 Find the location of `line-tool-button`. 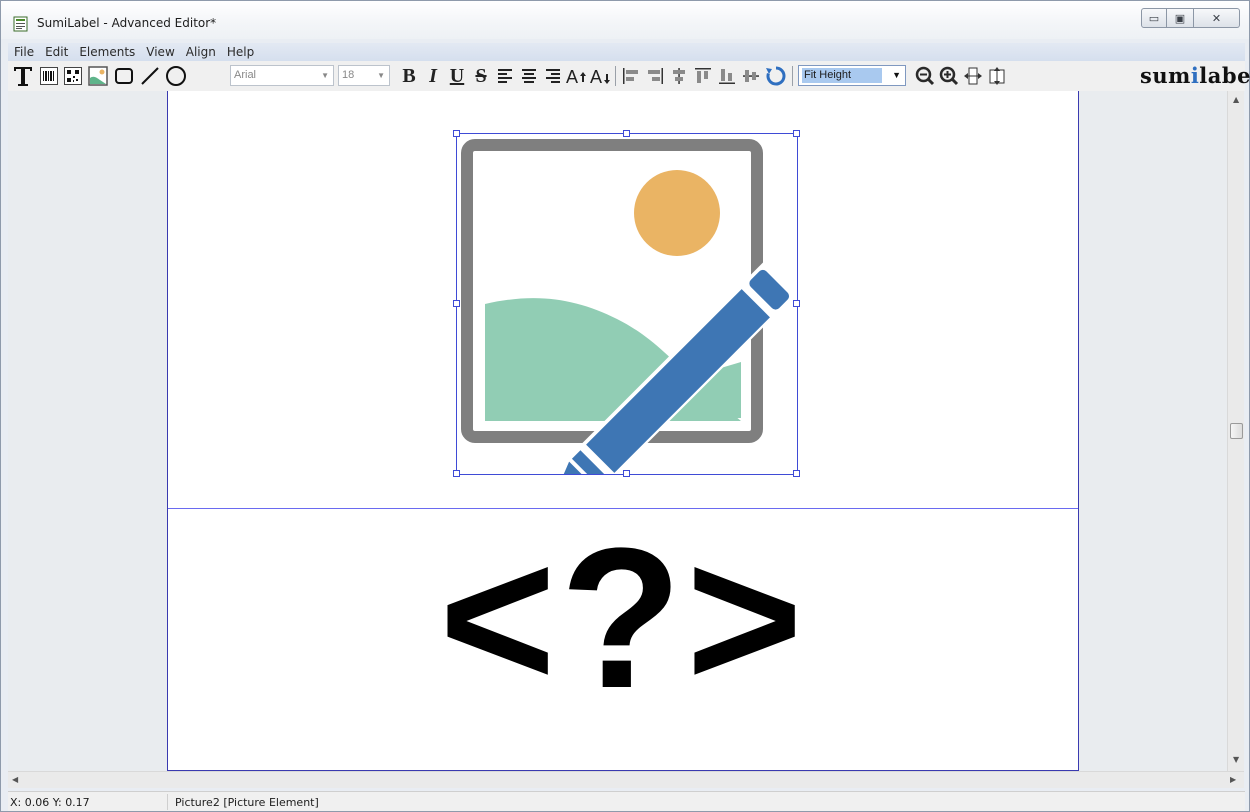

line-tool-button is located at coordinates (150, 76).